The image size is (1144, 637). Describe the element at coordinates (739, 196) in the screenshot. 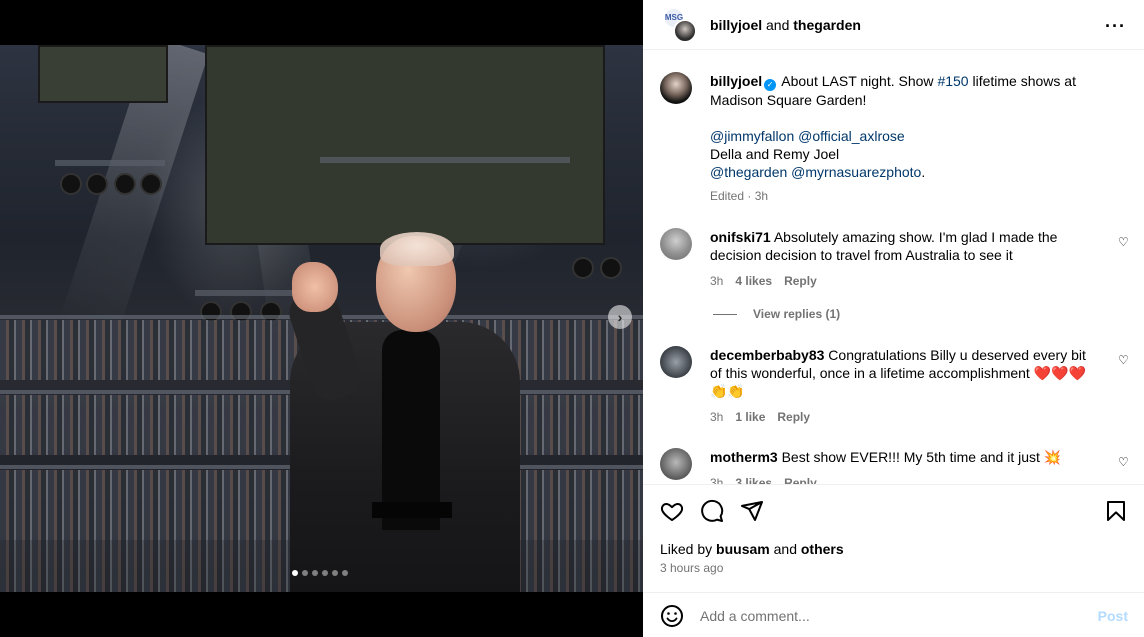

I see `caption-edited-time: Edited · 3h` at that location.